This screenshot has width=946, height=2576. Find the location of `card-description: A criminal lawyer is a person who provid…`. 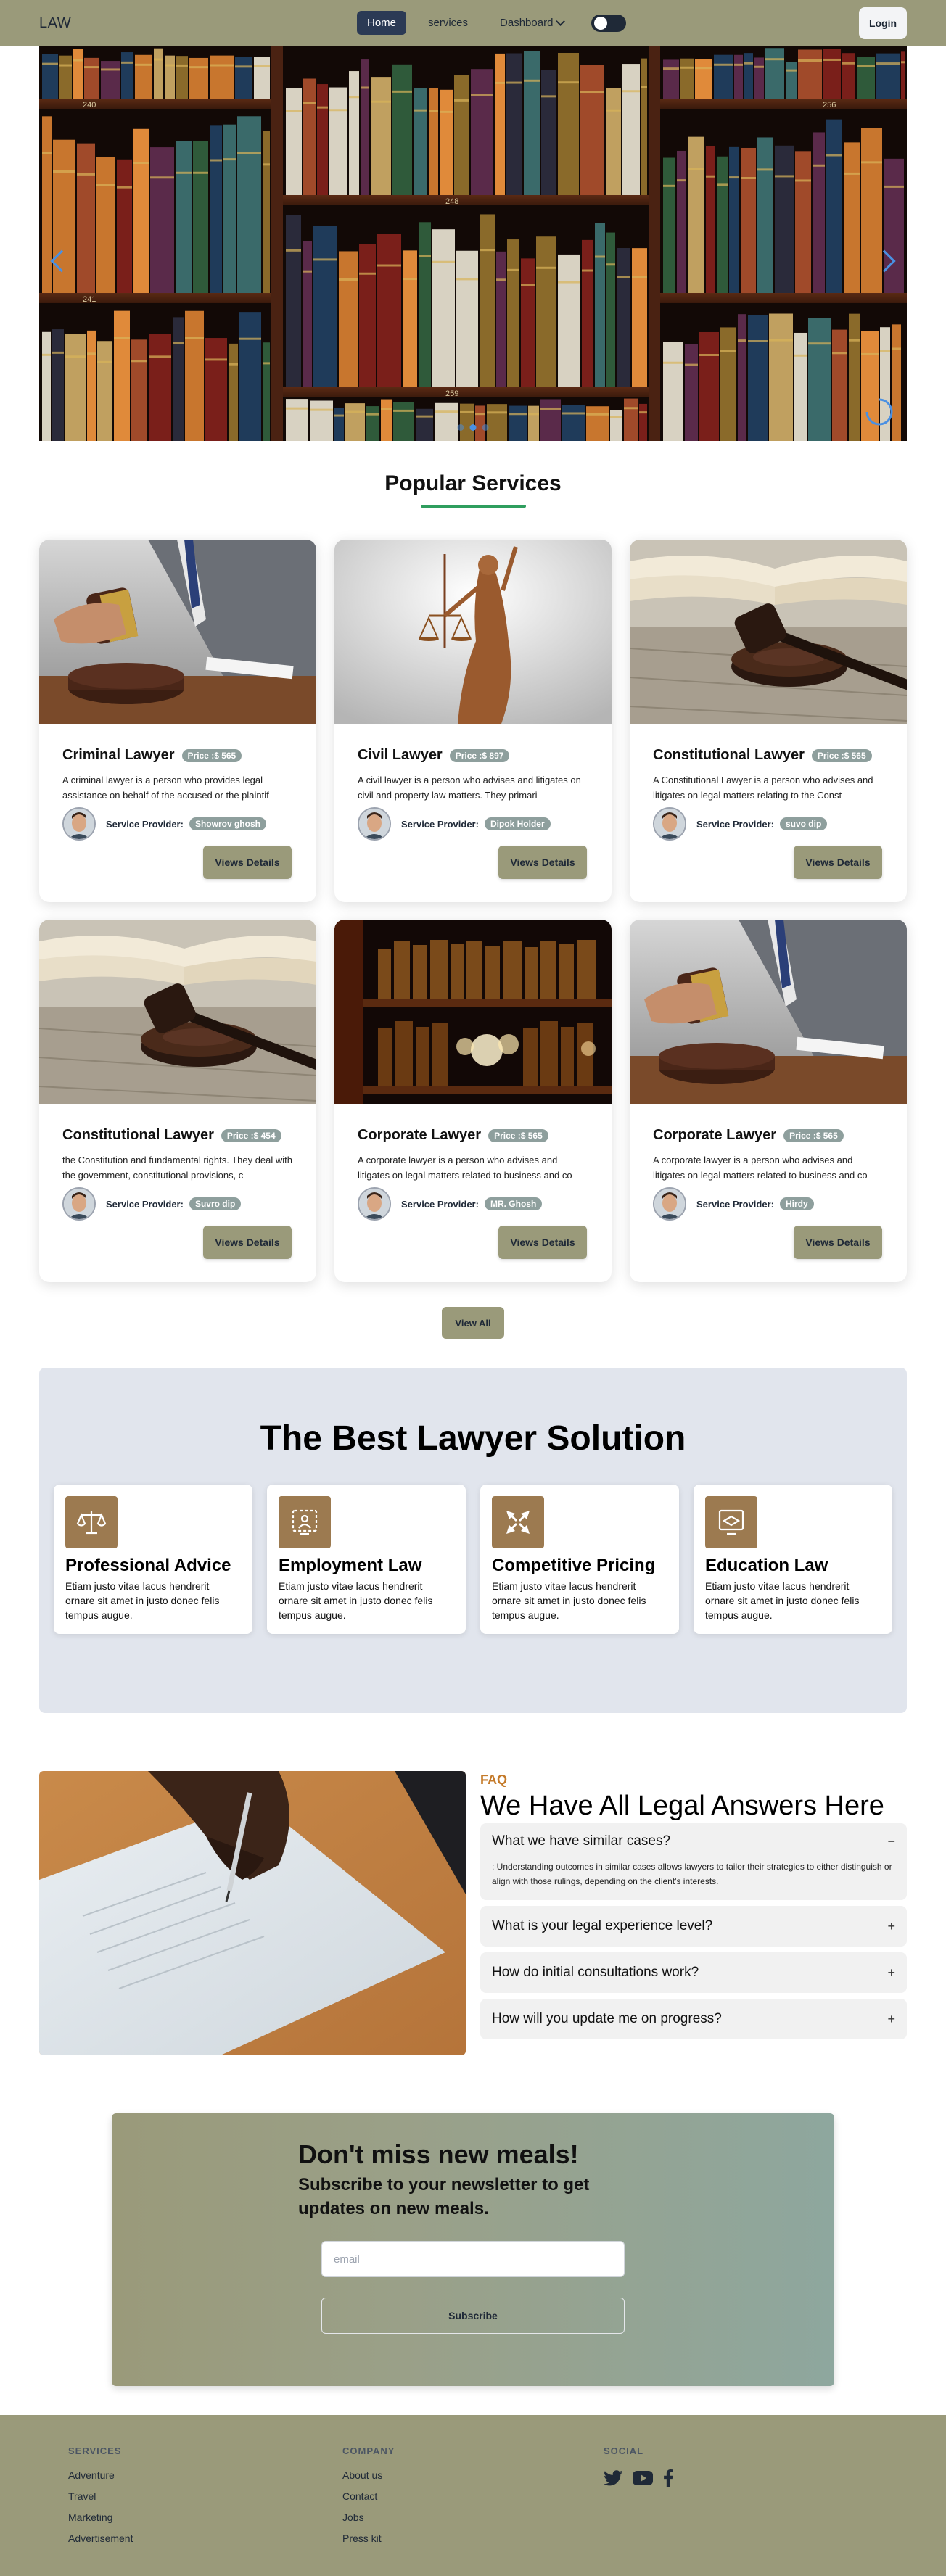

card-description: A criminal lawyer is a person who provid… is located at coordinates (165, 788).